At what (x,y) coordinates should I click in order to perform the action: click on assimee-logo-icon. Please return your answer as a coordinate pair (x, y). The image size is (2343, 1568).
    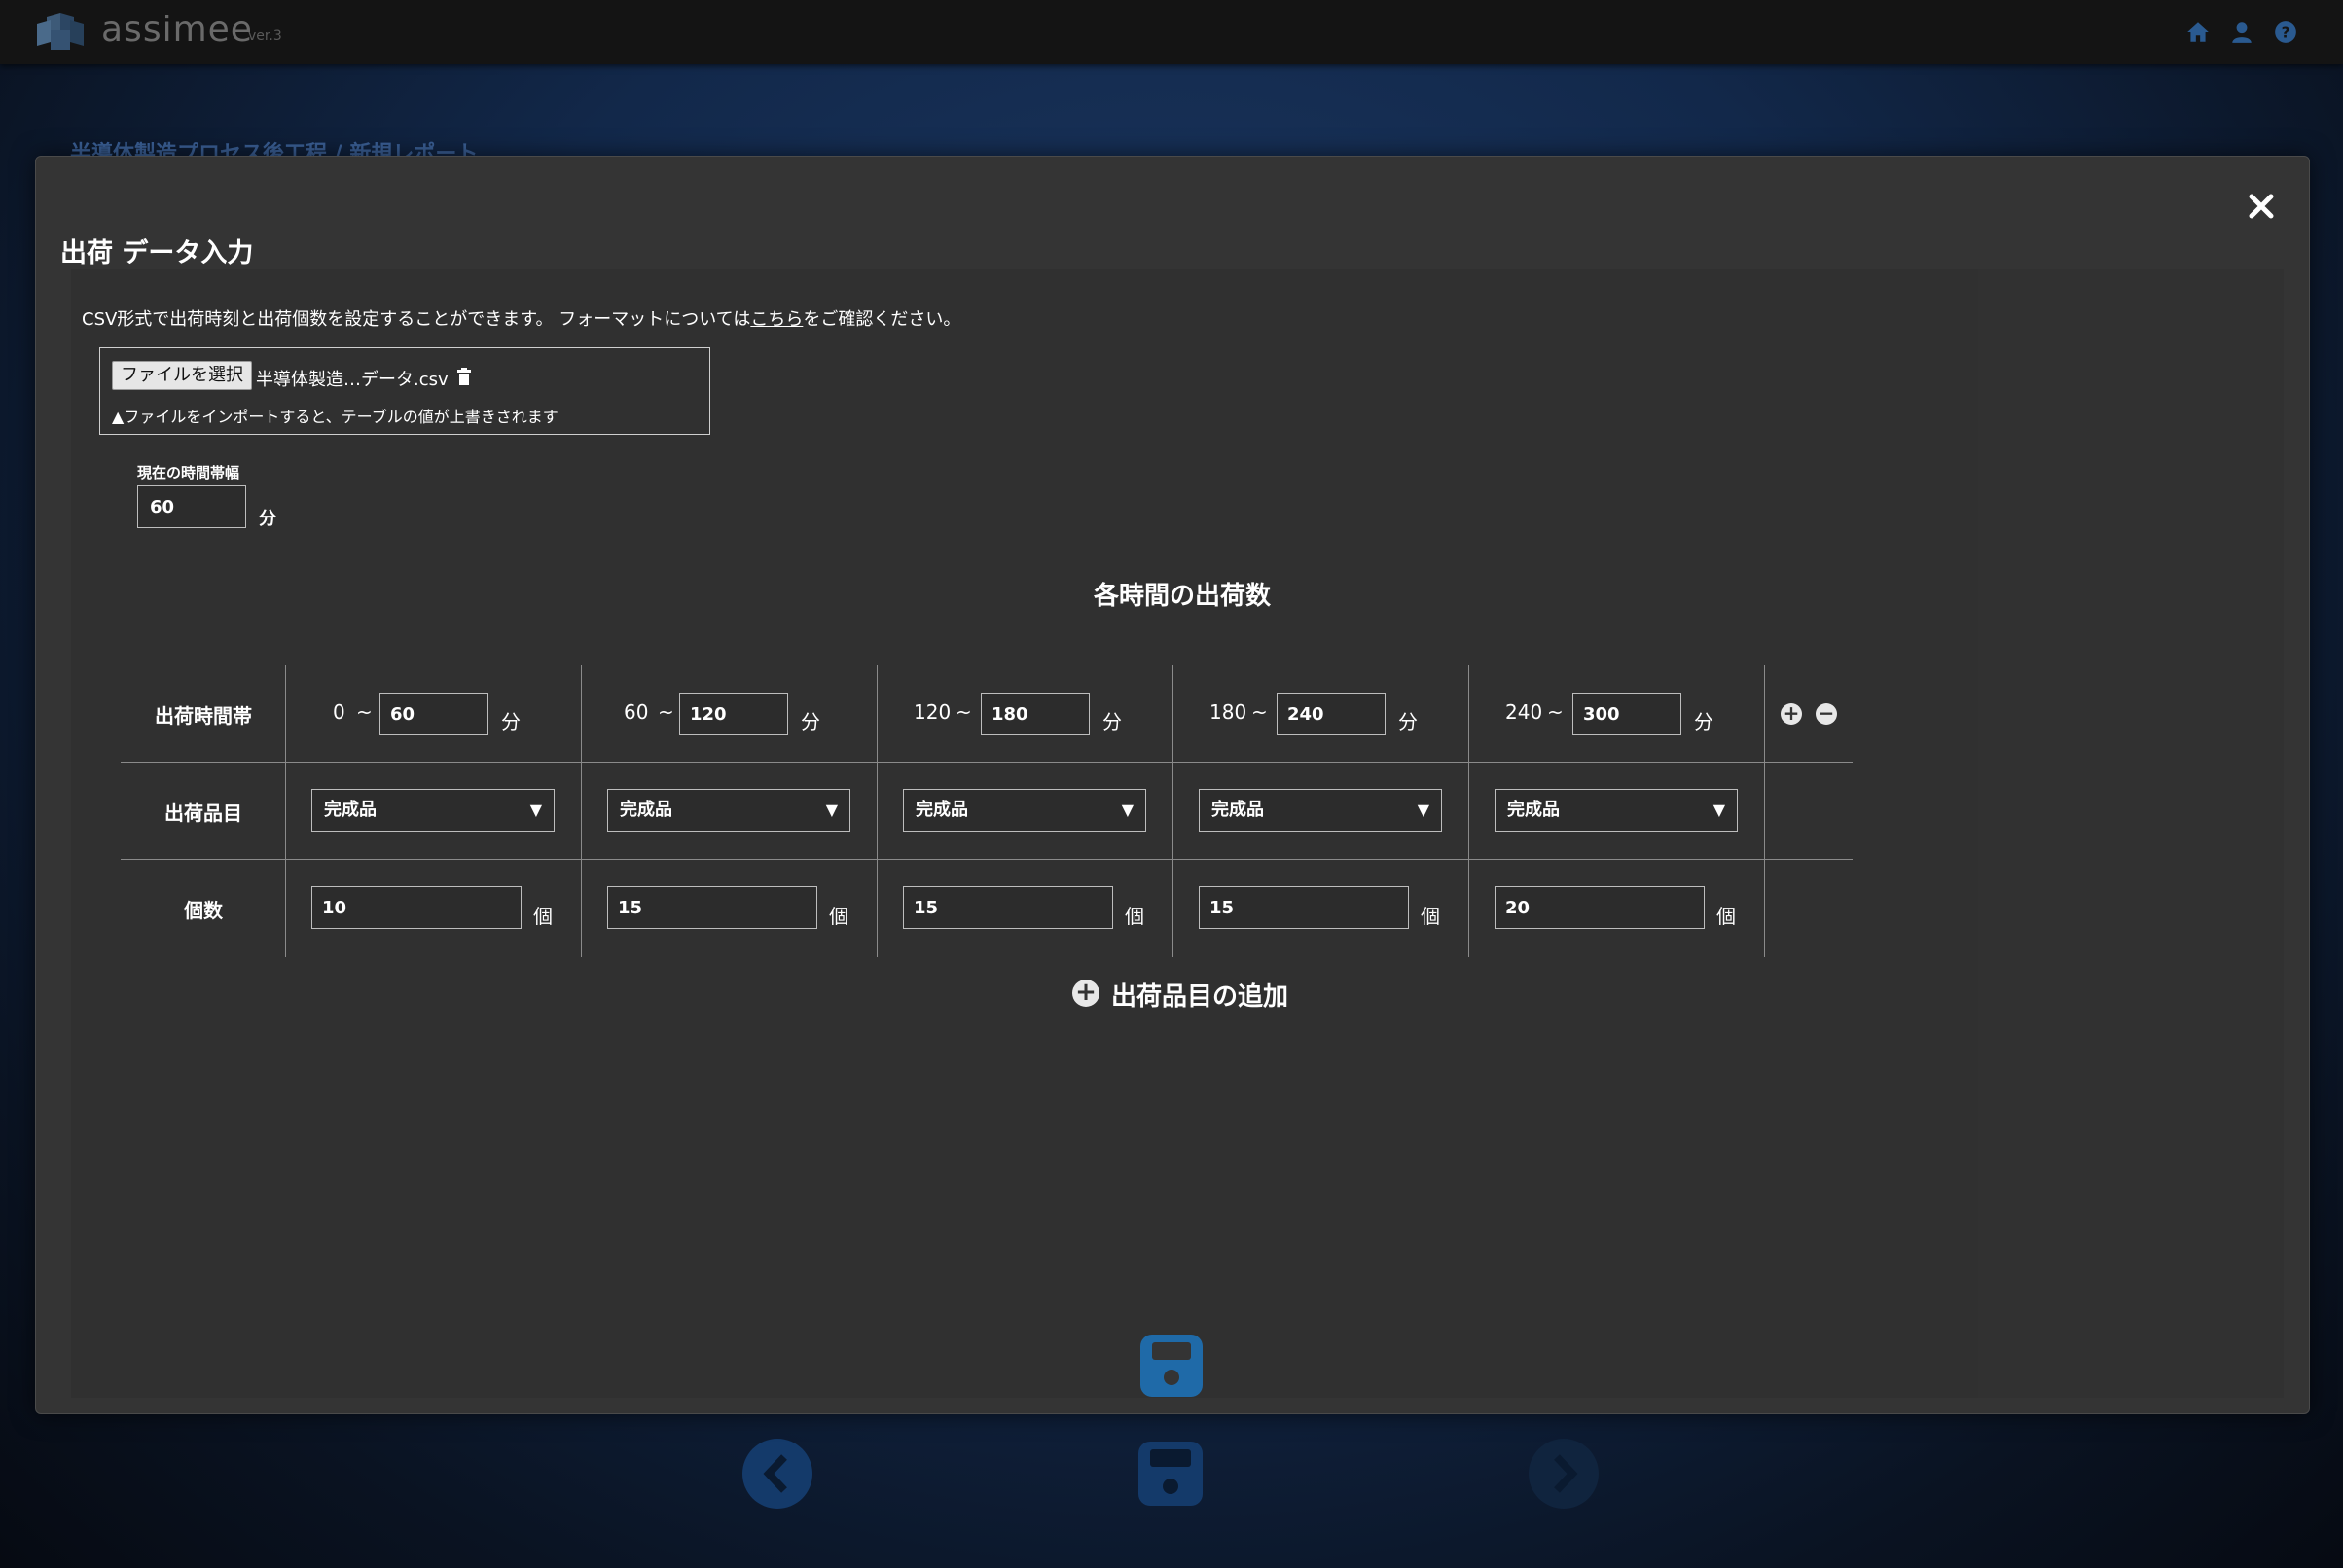
    Looking at the image, I should click on (60, 32).